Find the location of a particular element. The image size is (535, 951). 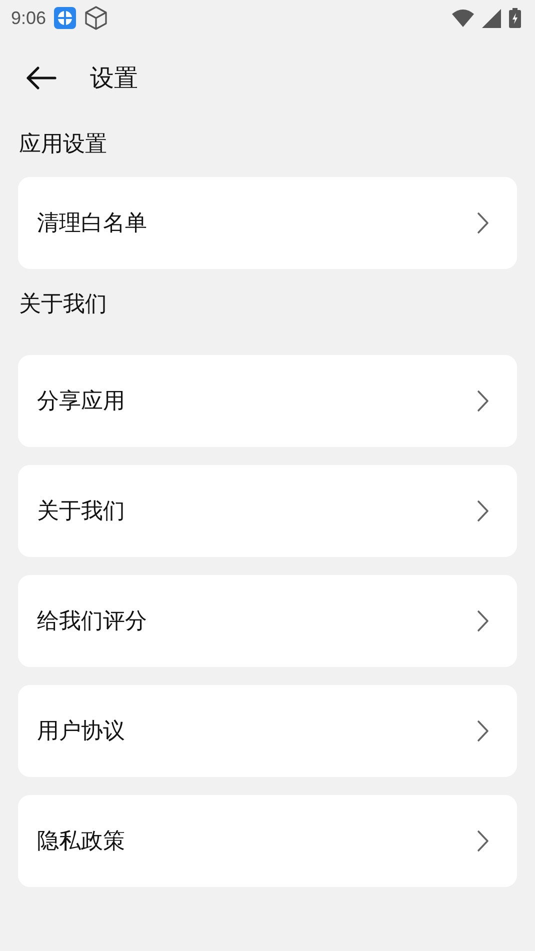

item-label: 隐私政策 is located at coordinates (81, 842).